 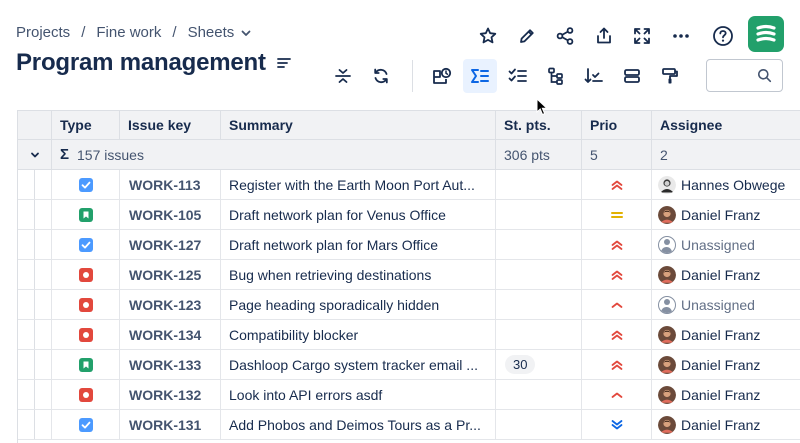 I want to click on refresh-icon, so click(x=381, y=76).